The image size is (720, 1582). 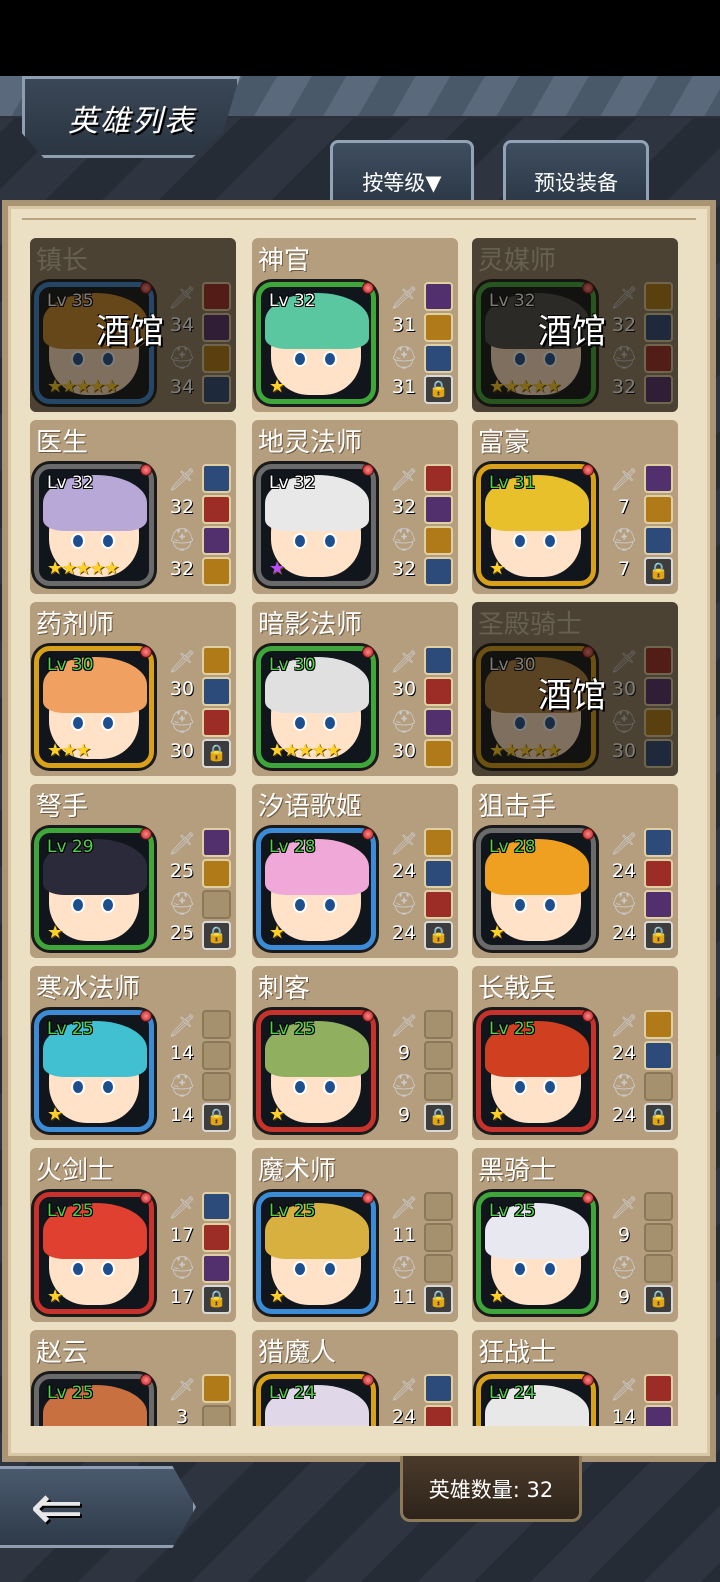 I want to click on hero-portrait: Lv 32 ★★★★★, so click(x=94, y=525).